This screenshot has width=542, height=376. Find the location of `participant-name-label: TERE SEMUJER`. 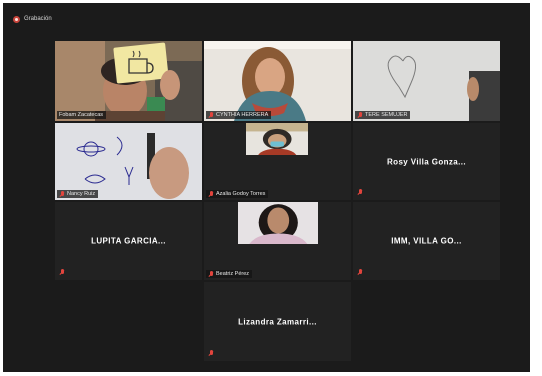

participant-name-label: TERE SEMUJER is located at coordinates (383, 115).